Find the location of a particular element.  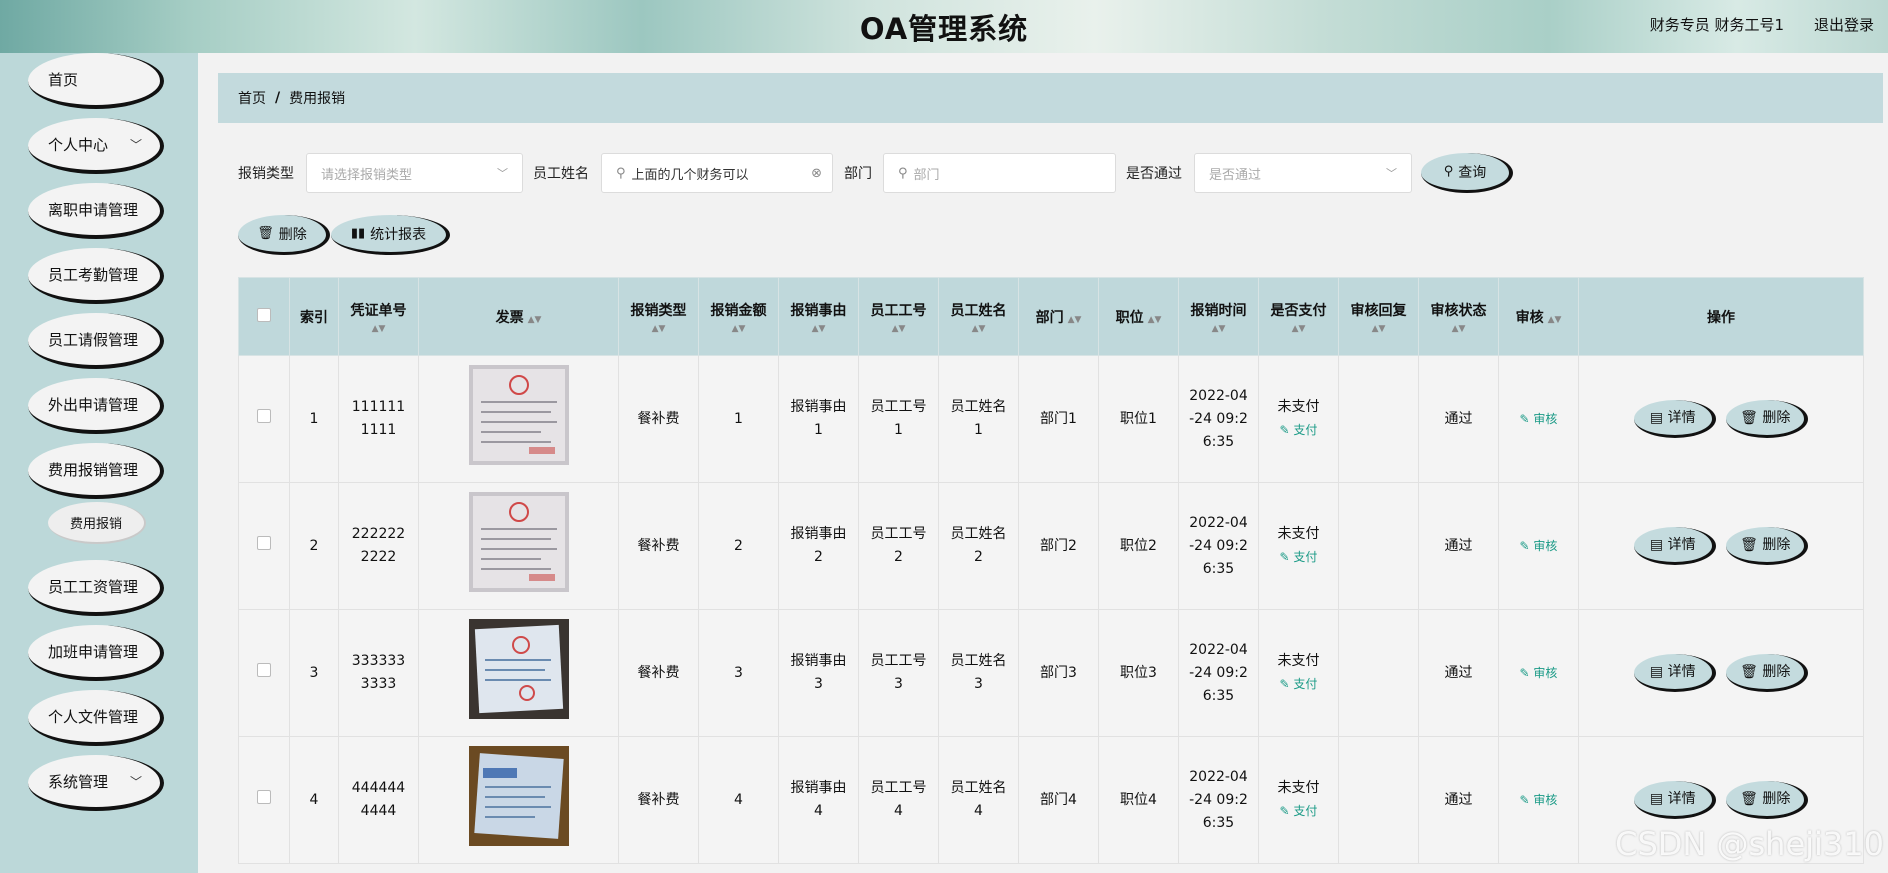

sidebar-item-overtime: 加班申请管理 is located at coordinates (96, 653).